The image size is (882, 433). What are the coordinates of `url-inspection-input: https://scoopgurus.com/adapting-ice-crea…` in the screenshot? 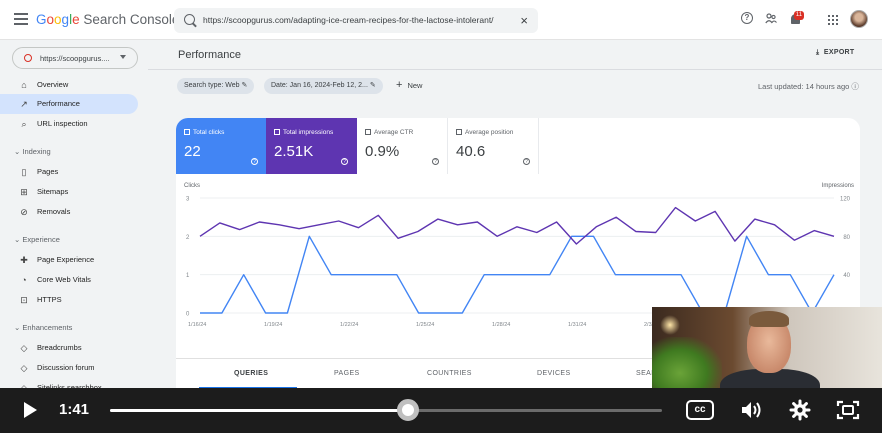 It's located at (356, 20).